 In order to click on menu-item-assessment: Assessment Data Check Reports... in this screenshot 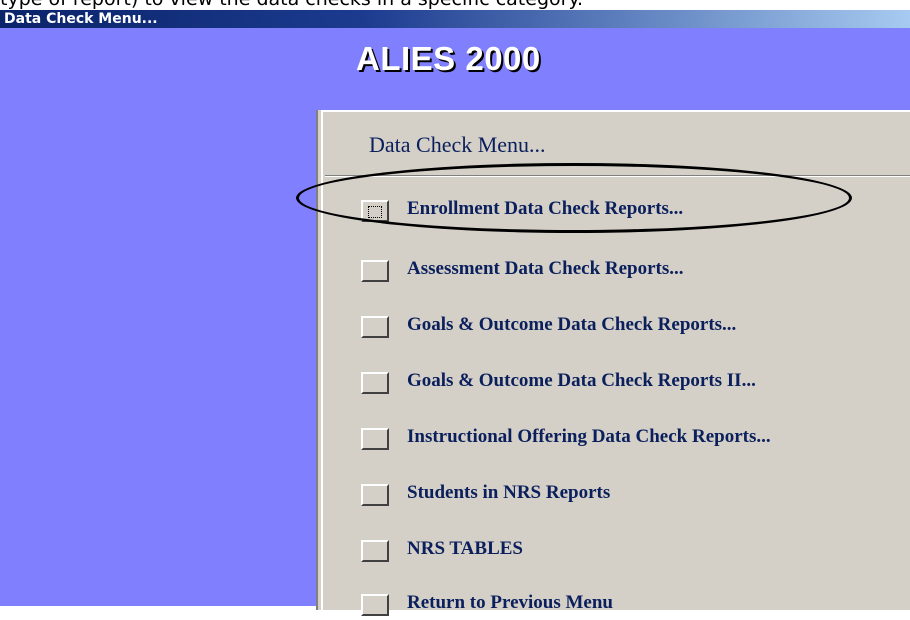, I will do `click(635, 271)`.